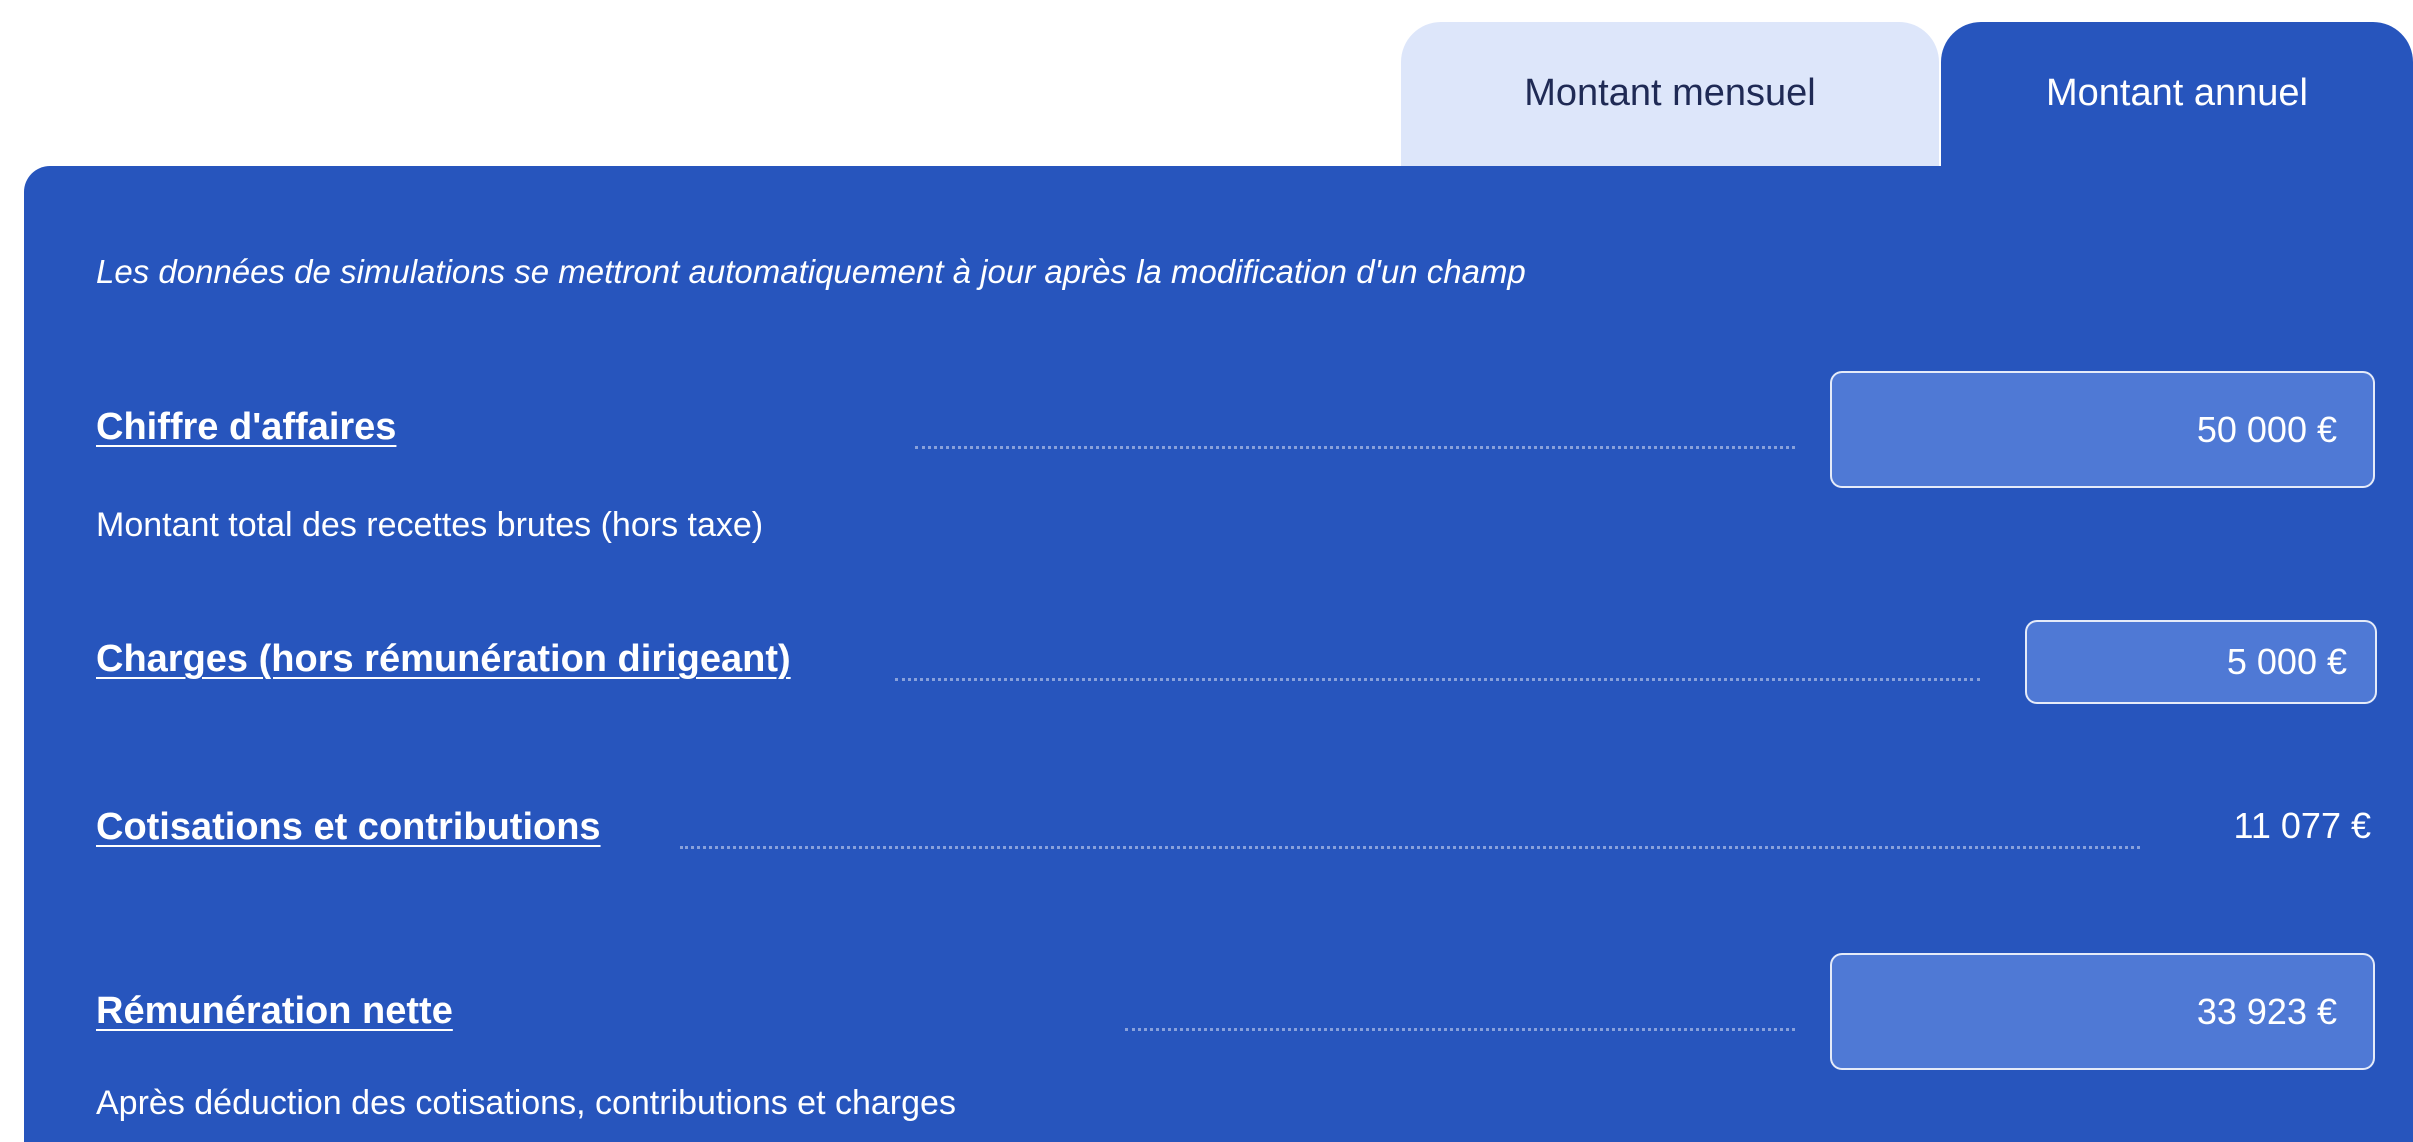 This screenshot has height=1142, width=2413. Describe the element at coordinates (2102, 429) in the screenshot. I see `revenue-input: 50 000 €` at that location.